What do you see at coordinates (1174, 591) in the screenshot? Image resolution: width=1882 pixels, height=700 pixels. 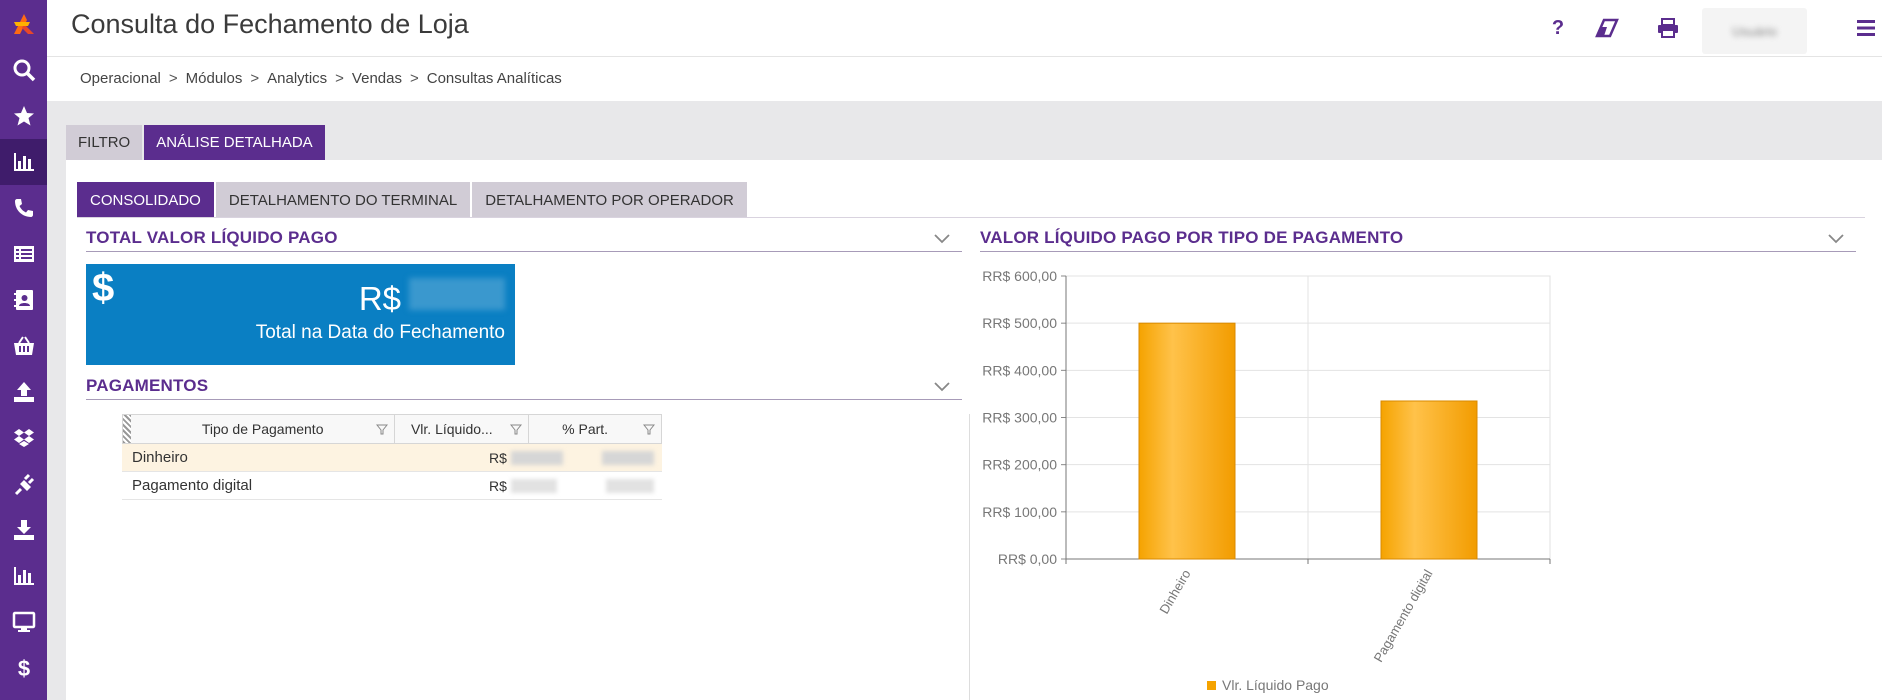 I see `x-tick-label: Dinheiro` at bounding box center [1174, 591].